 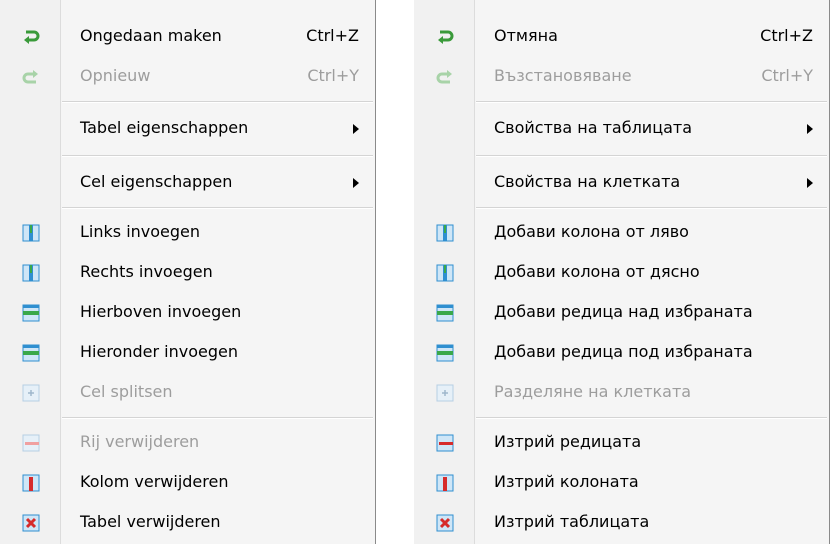 I want to click on menu-item-label: Rechts invoegen, so click(x=146, y=271).